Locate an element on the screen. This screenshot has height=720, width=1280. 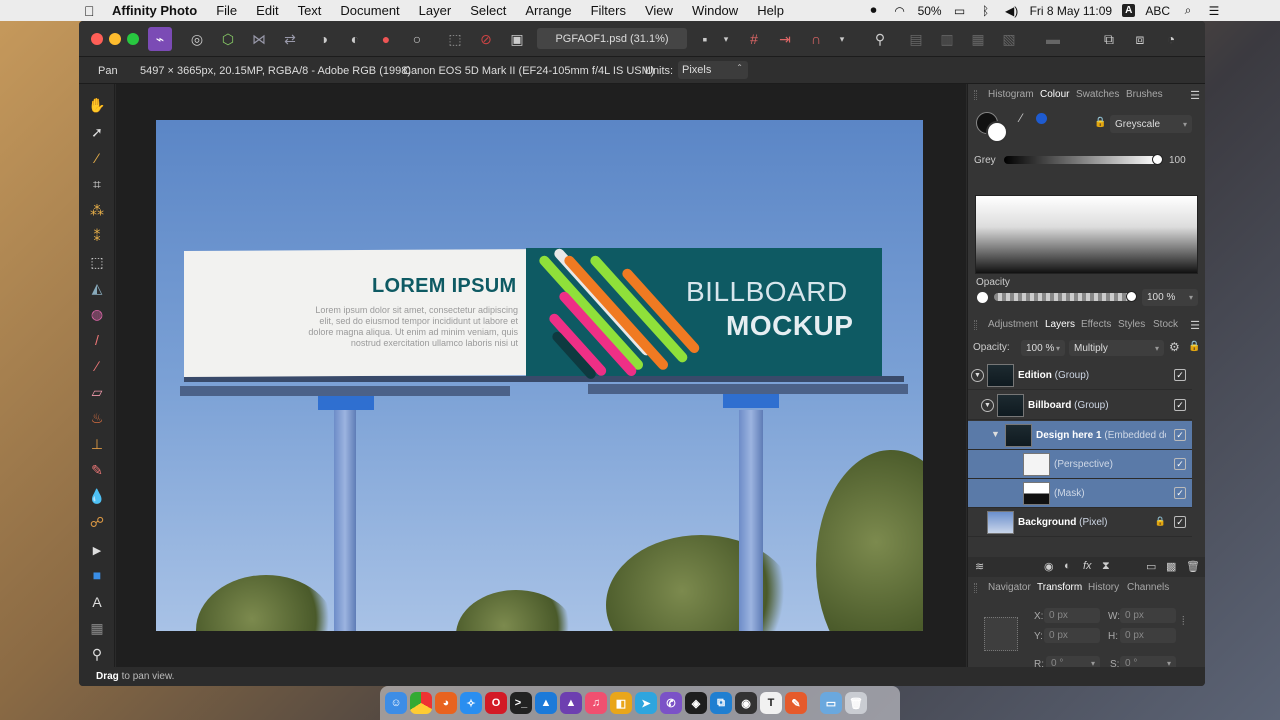
quick-mask-dropdown-icon: ▾ is located at coordinates (726, 39).